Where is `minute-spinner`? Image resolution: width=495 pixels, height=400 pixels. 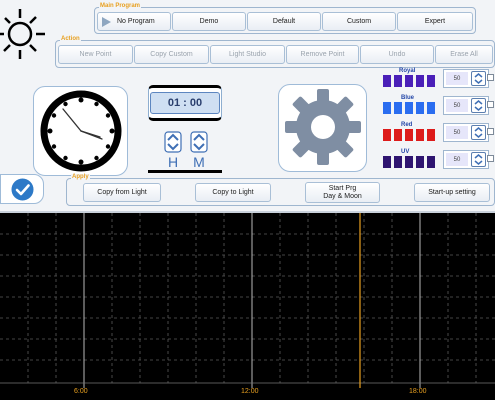
minute-spinner is located at coordinates (199, 142).